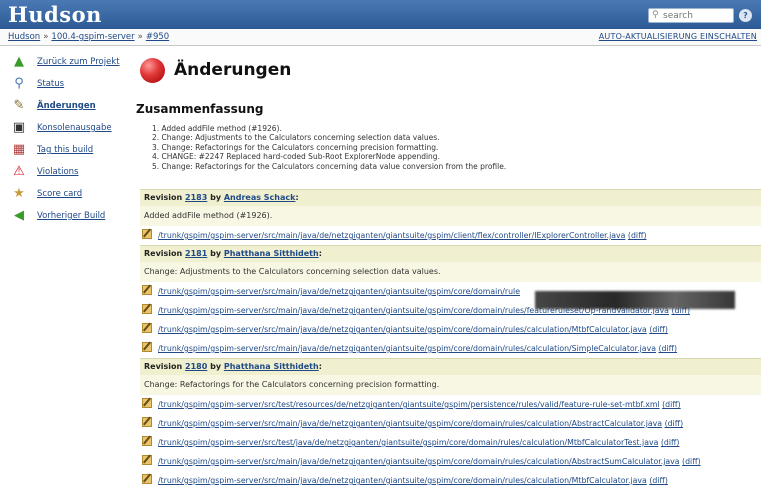 The width and height of the screenshot is (761, 490). I want to click on sidebar-item-console: ▣ Konsolenausgabe, so click(67, 131).